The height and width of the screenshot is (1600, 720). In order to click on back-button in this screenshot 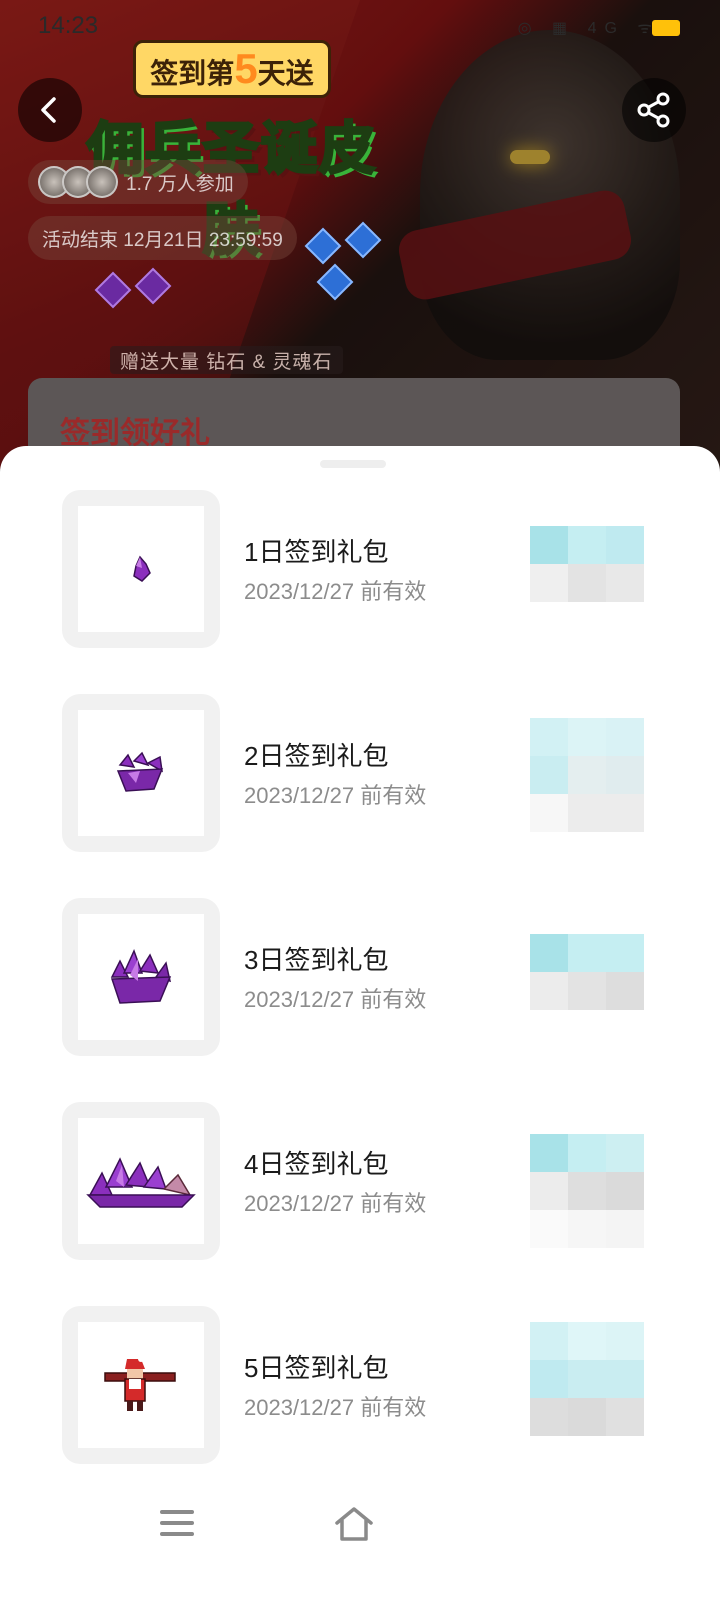, I will do `click(50, 110)`.